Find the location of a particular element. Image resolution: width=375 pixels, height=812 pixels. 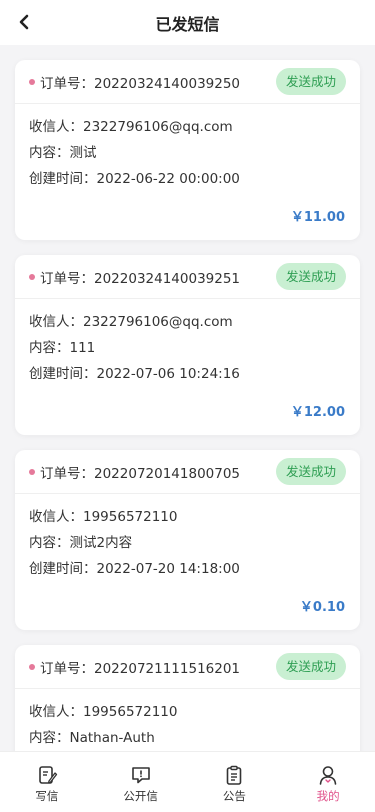

price: ￥11.00 is located at coordinates (317, 217).